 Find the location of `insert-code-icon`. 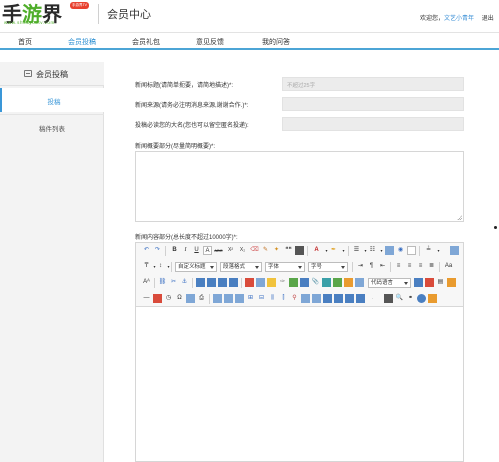

insert-code-icon is located at coordinates (359, 282).